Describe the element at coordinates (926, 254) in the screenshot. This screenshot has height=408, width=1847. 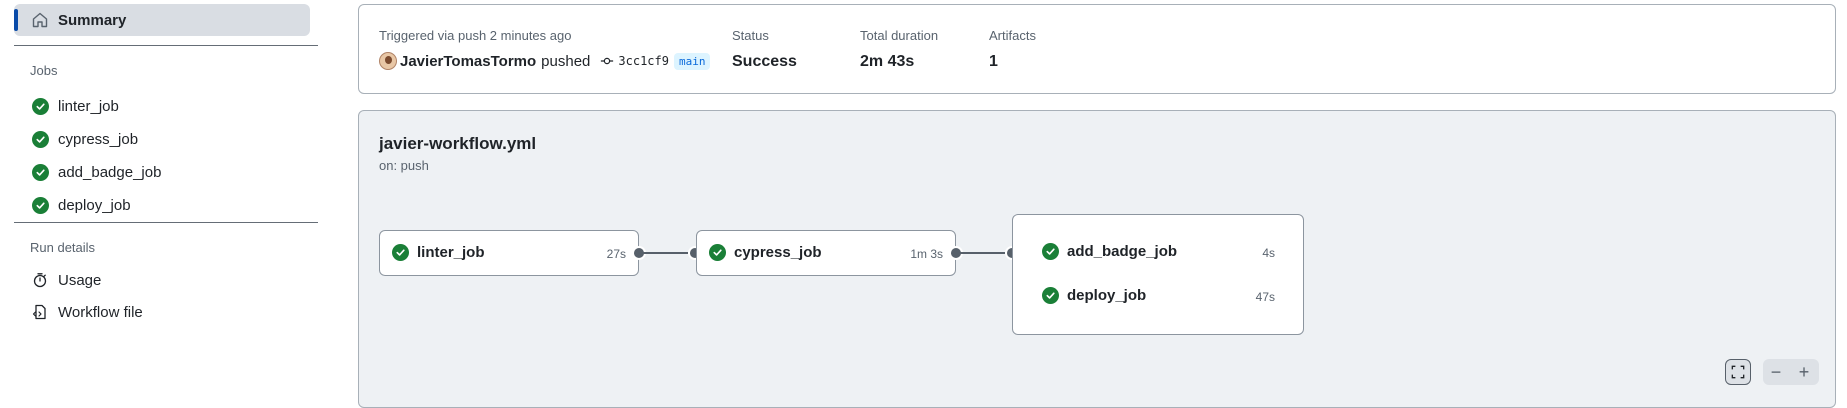
I see `job-duration: 1m 3s` at that location.